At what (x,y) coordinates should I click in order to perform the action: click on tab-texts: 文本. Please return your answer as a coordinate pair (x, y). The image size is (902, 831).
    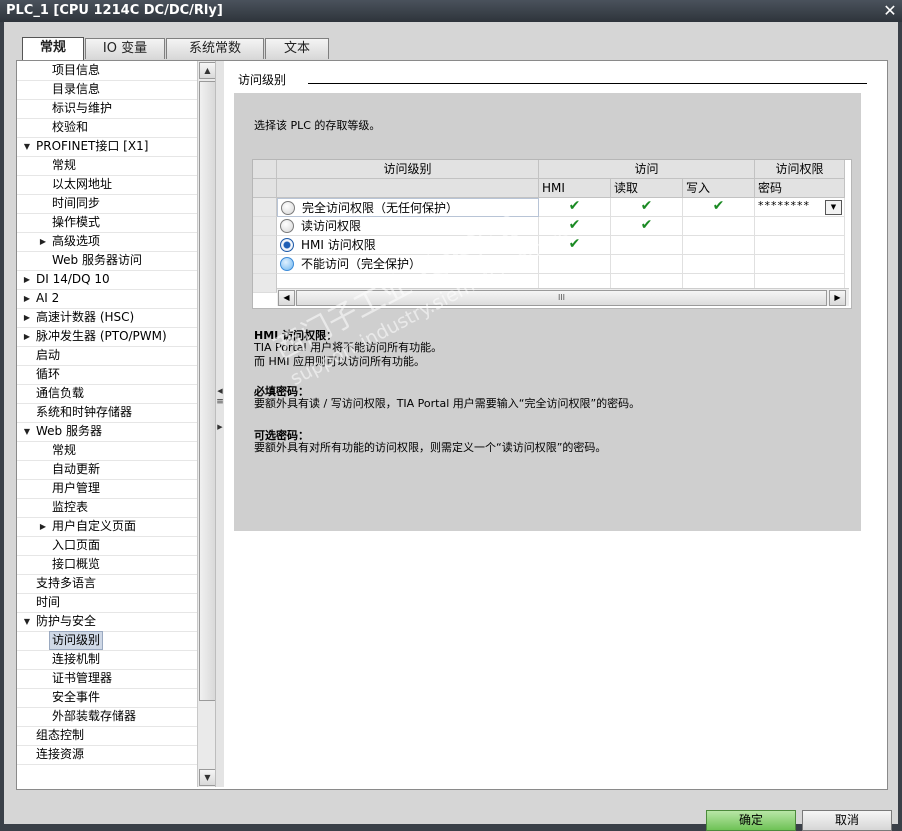
    Looking at the image, I should click on (297, 48).